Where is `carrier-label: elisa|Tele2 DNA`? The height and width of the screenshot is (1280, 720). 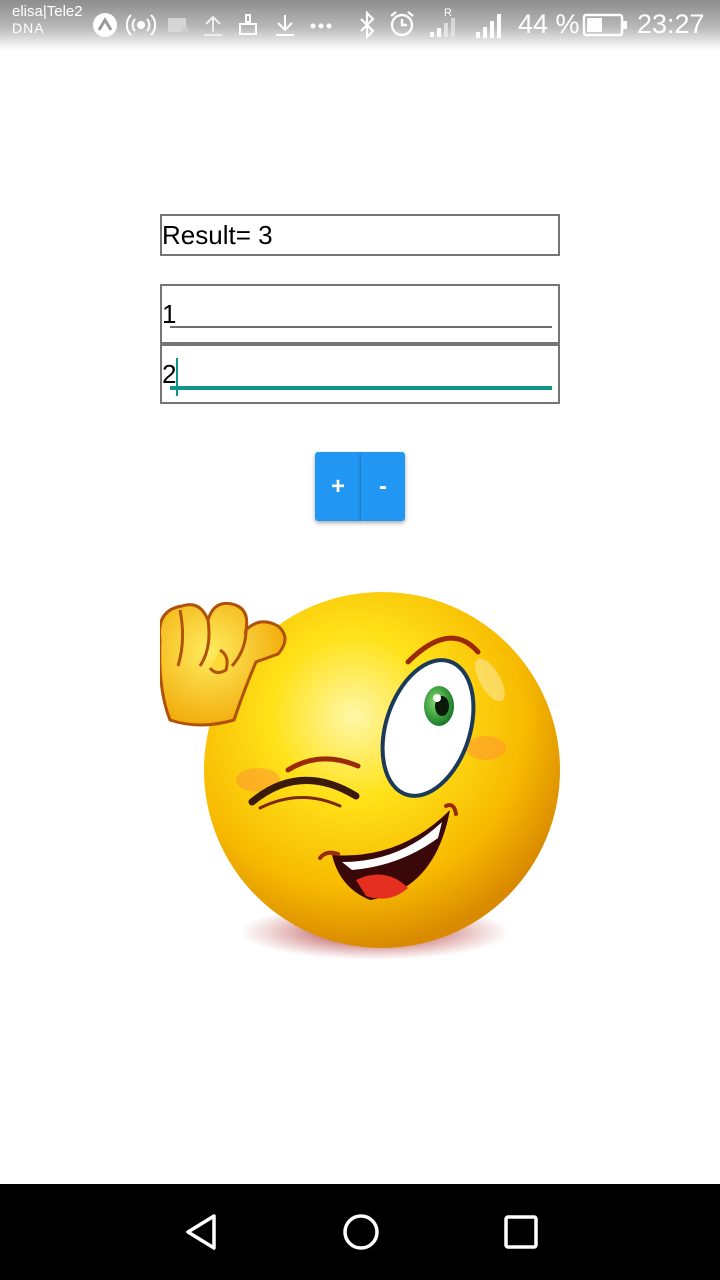
carrier-label: elisa|Tele2 DNA is located at coordinates (47, 20).